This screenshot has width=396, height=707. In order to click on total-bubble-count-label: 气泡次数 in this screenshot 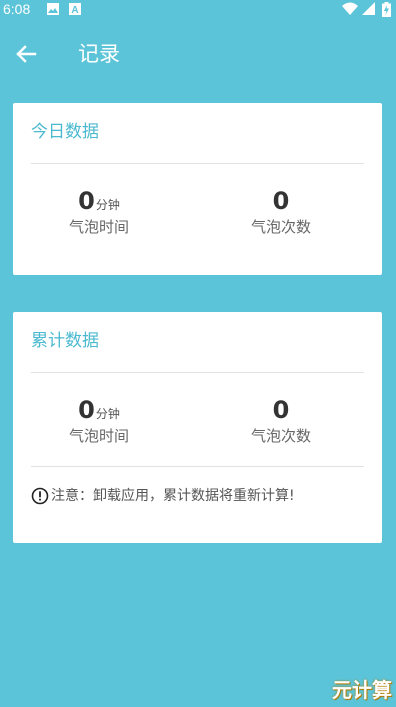, I will do `click(280, 436)`.